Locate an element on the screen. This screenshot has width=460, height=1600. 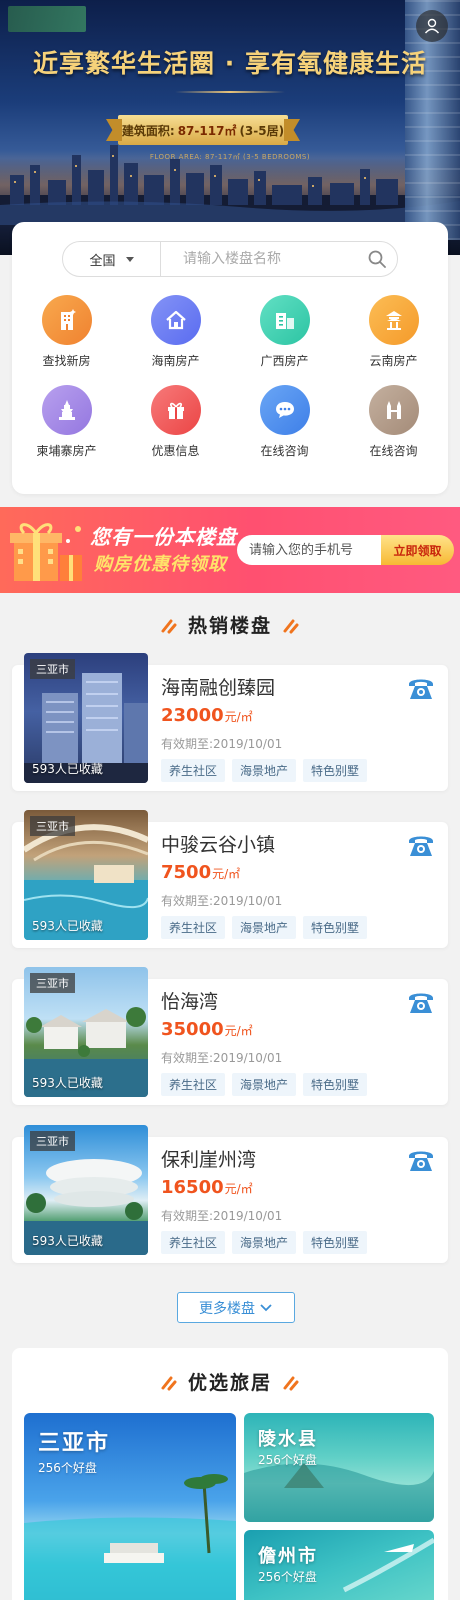
buildings-icon is located at coordinates (284, 320).